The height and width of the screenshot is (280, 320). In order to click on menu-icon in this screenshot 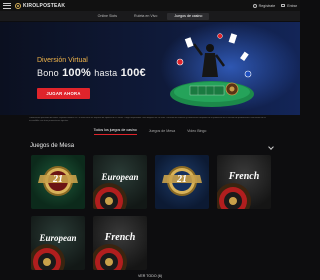, I will do `click(7, 5)`.